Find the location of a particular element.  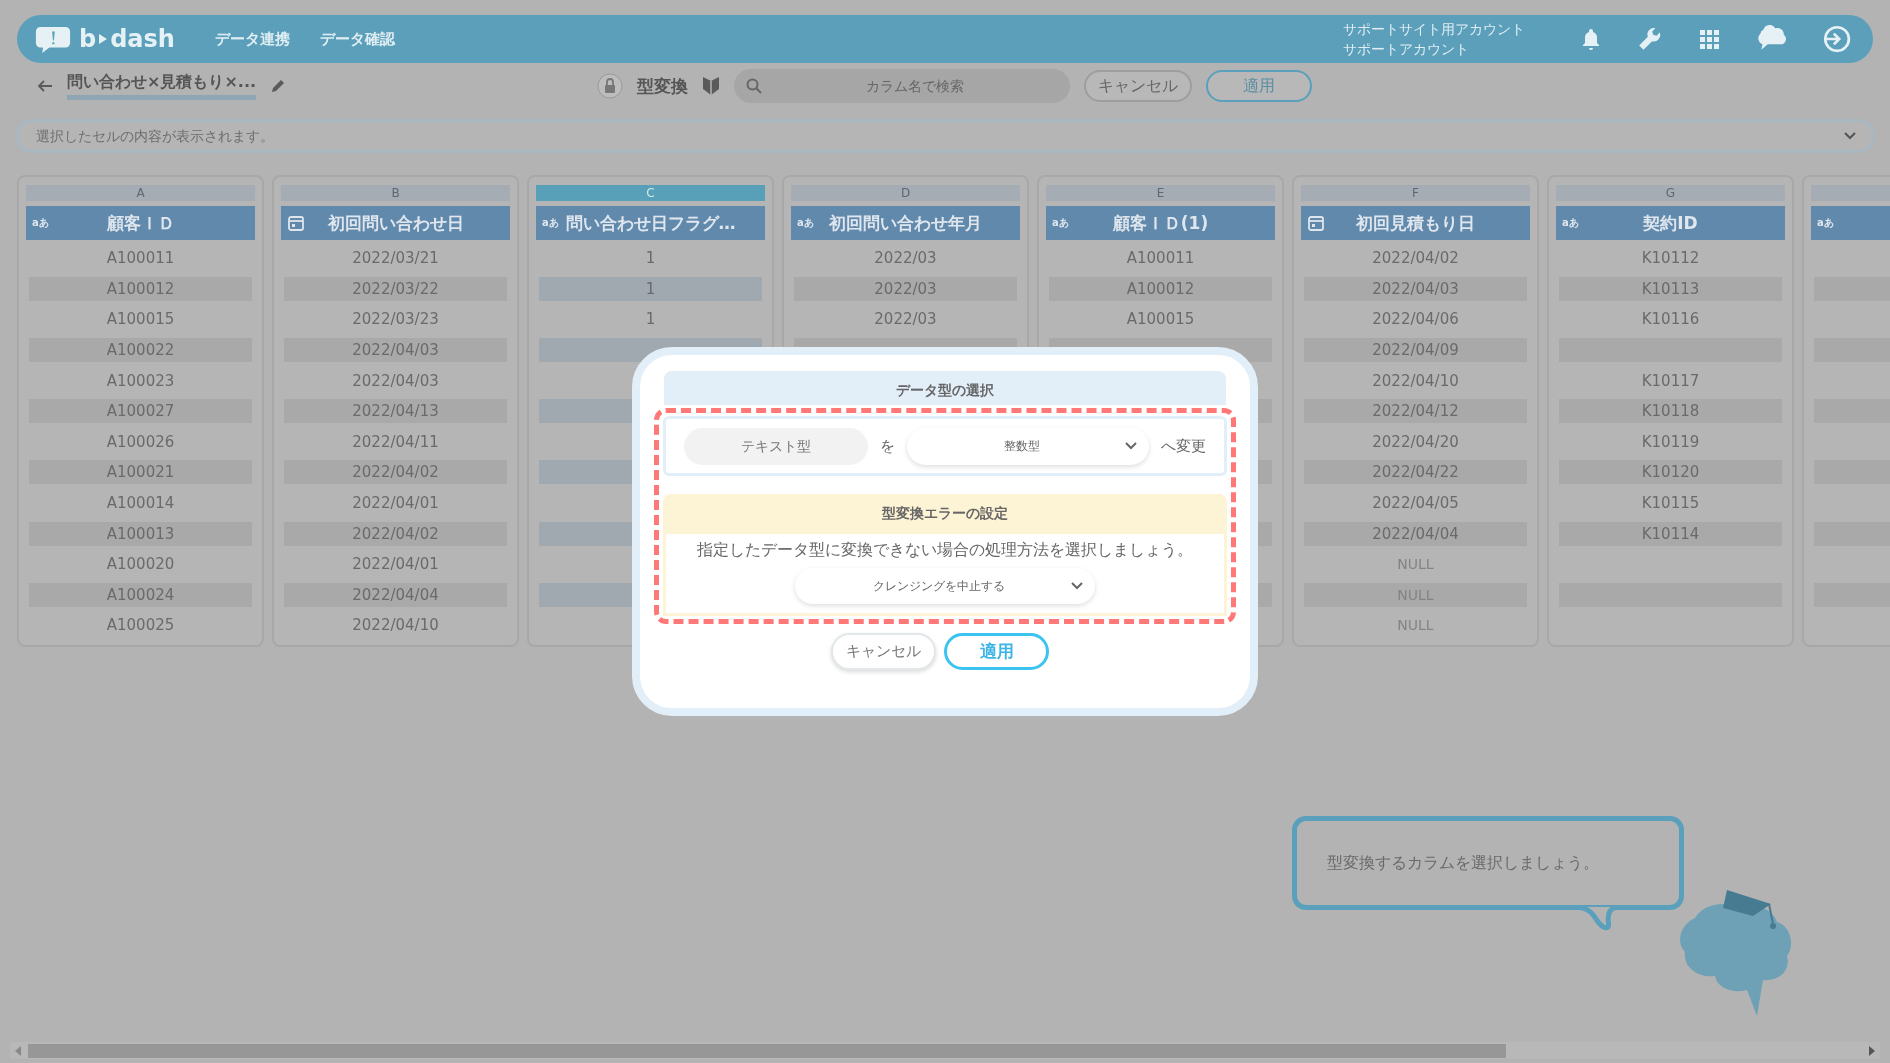

mode-label: 型変換 is located at coordinates (662, 86).